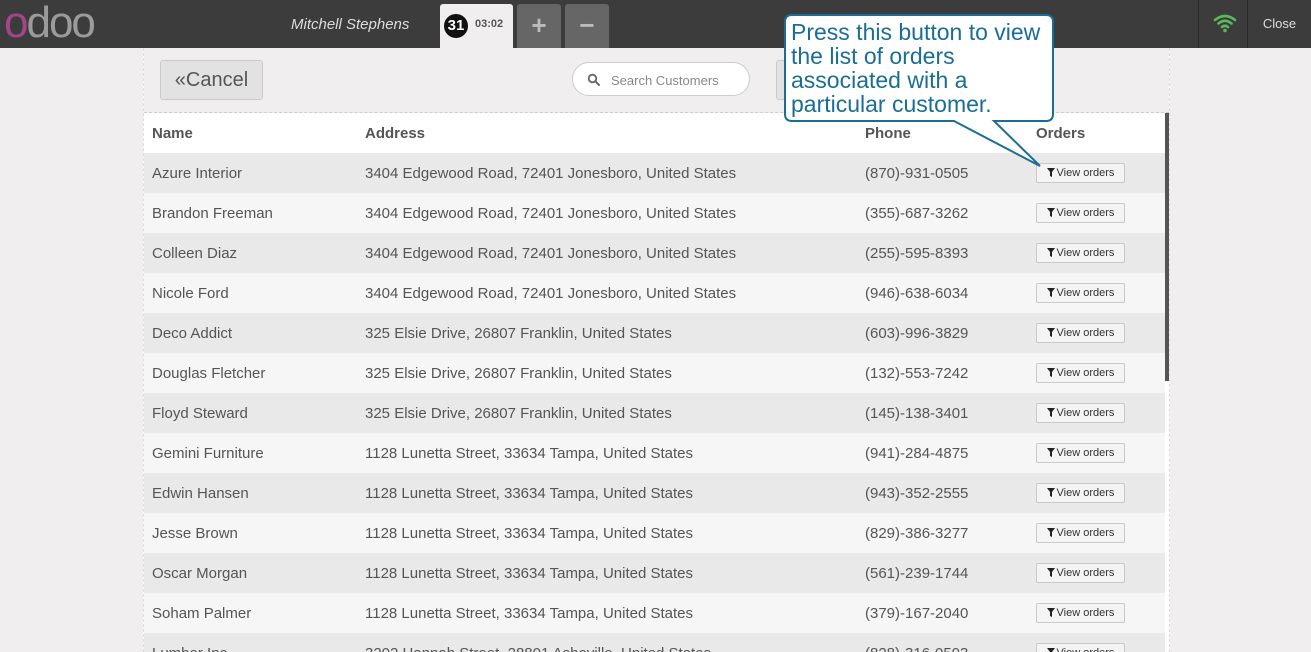  I want to click on wifi-icon, so click(1225, 23).